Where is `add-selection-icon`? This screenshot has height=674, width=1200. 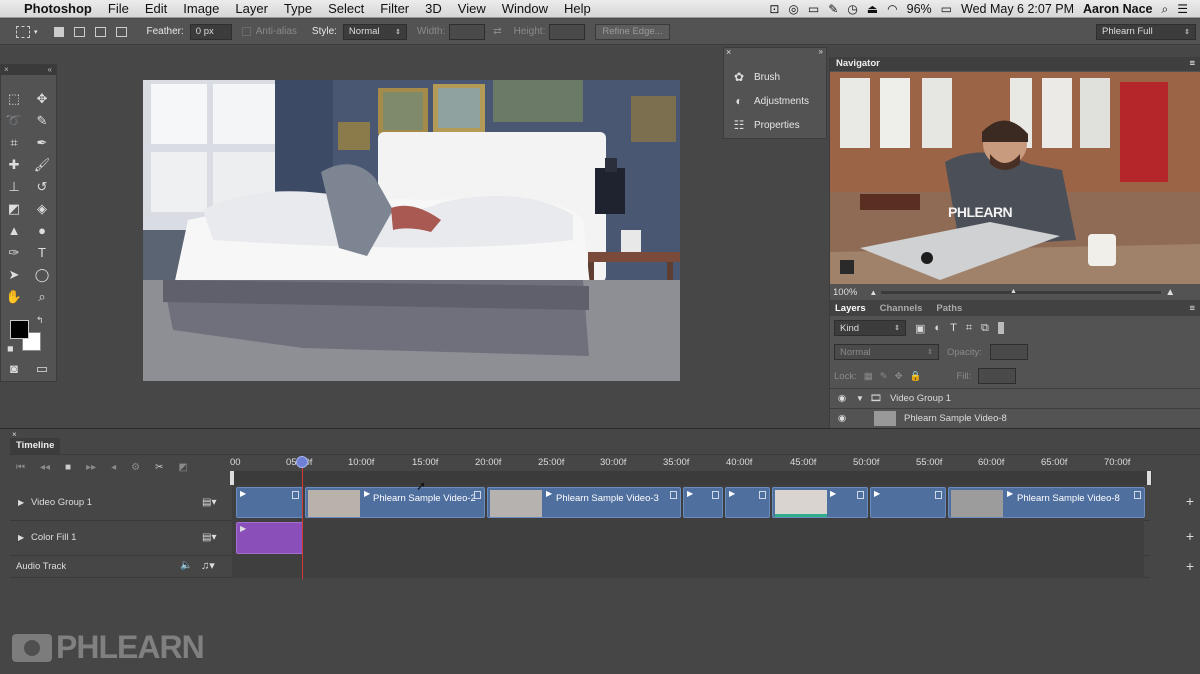
add-selection-icon is located at coordinates (79, 31).